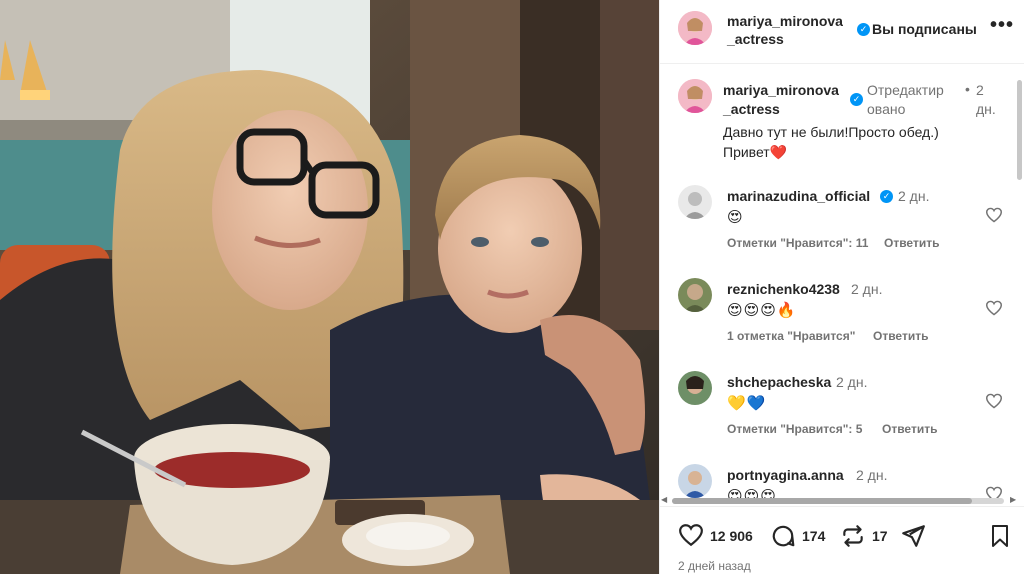  I want to click on post-actions: 12 906 174 17 2 дней назад, so click(842, 540).